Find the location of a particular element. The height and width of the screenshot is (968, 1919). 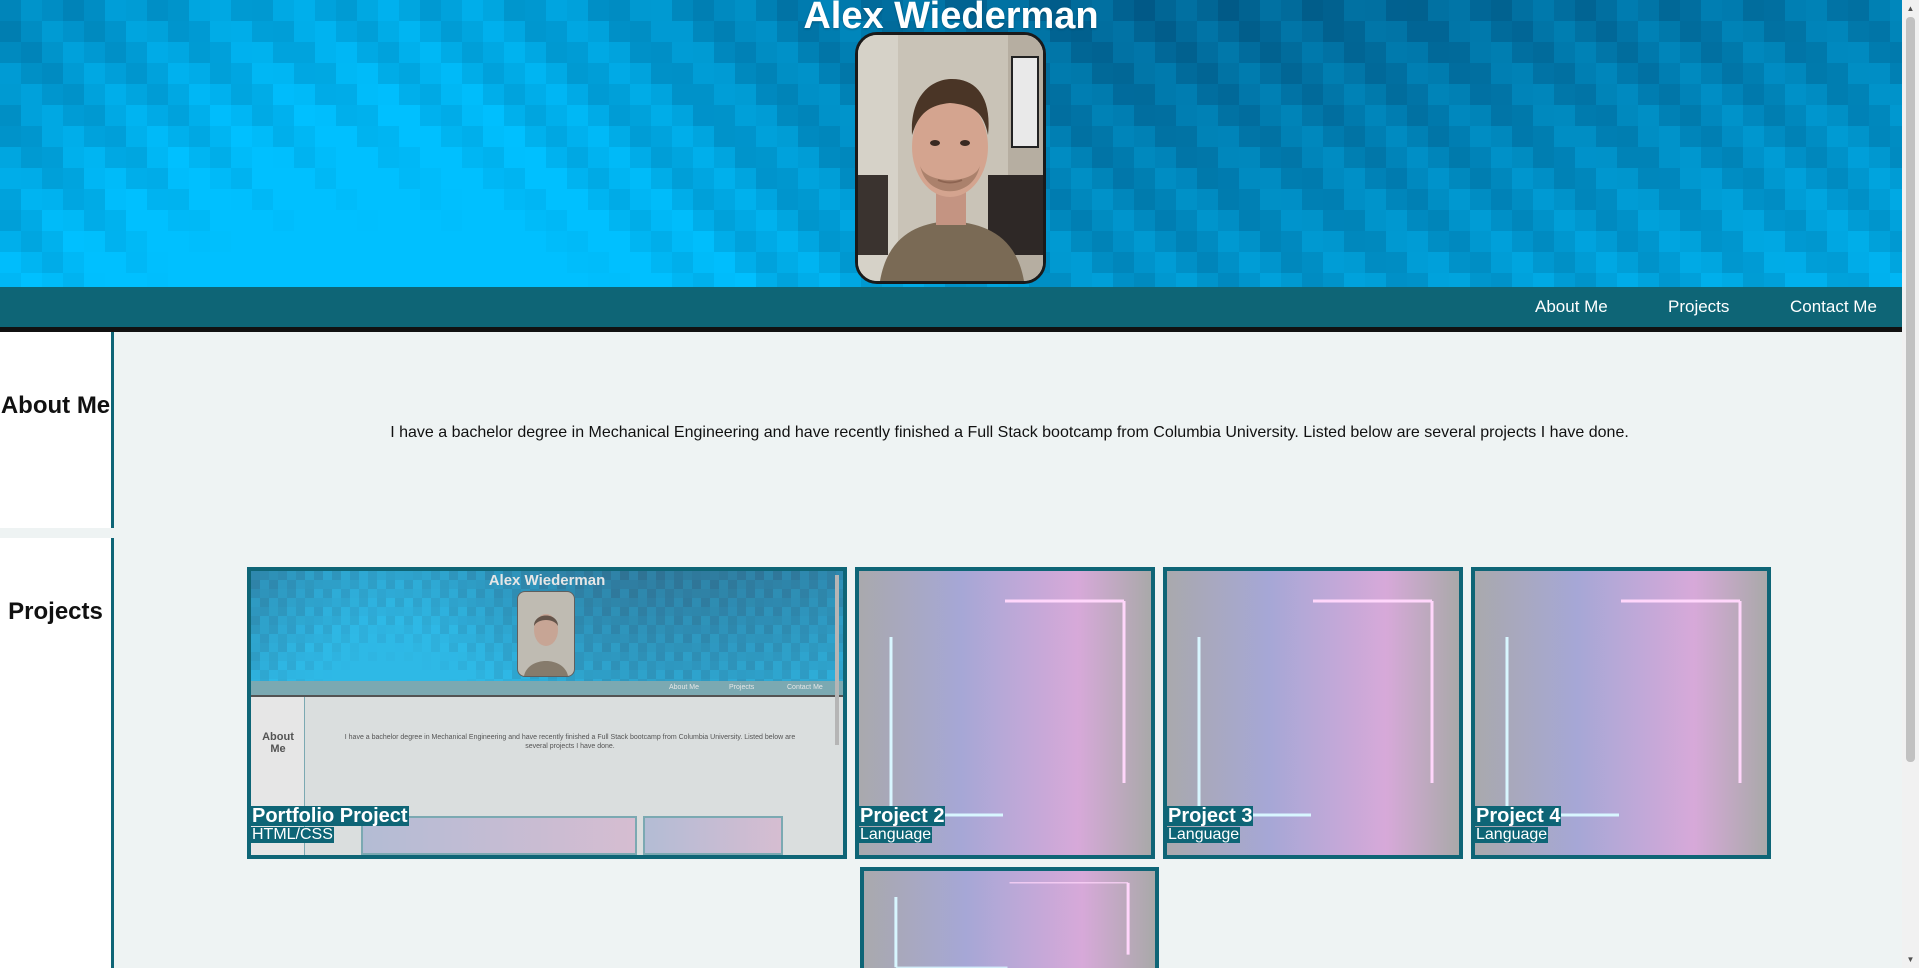

thumbnail-nav: About Me Projects Contact Me is located at coordinates (547, 688).